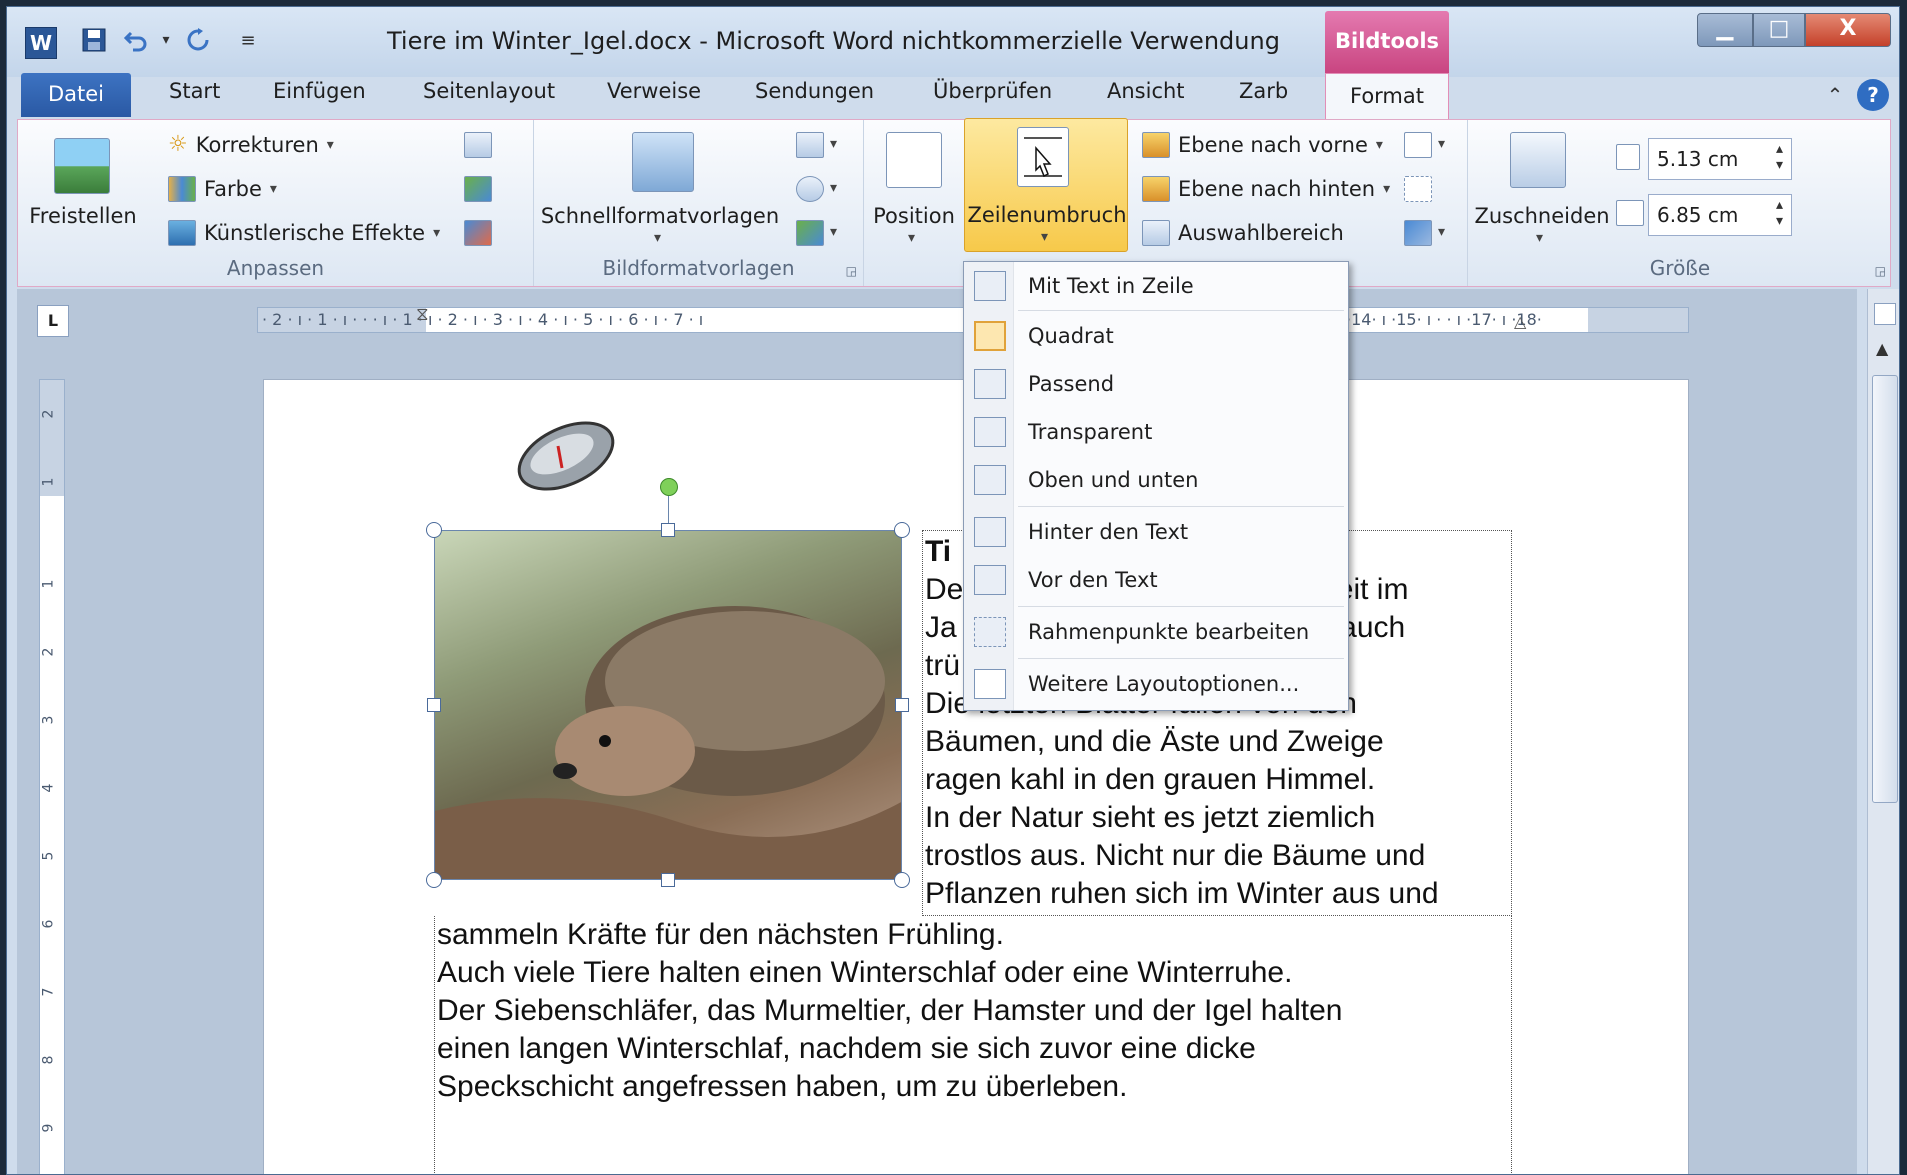 Image resolution: width=1907 pixels, height=1175 pixels. I want to click on farbe-button: Farbe ▾, so click(222, 189).